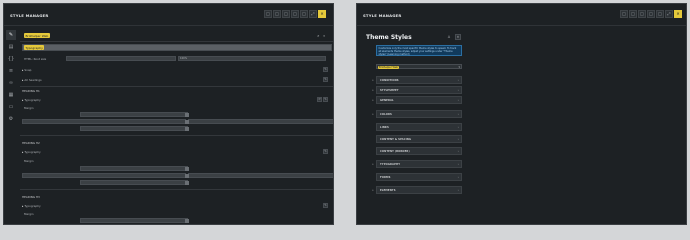 The height and width of the screenshot is (240, 690). I want to click on link-icon: ∞, so click(11, 83).